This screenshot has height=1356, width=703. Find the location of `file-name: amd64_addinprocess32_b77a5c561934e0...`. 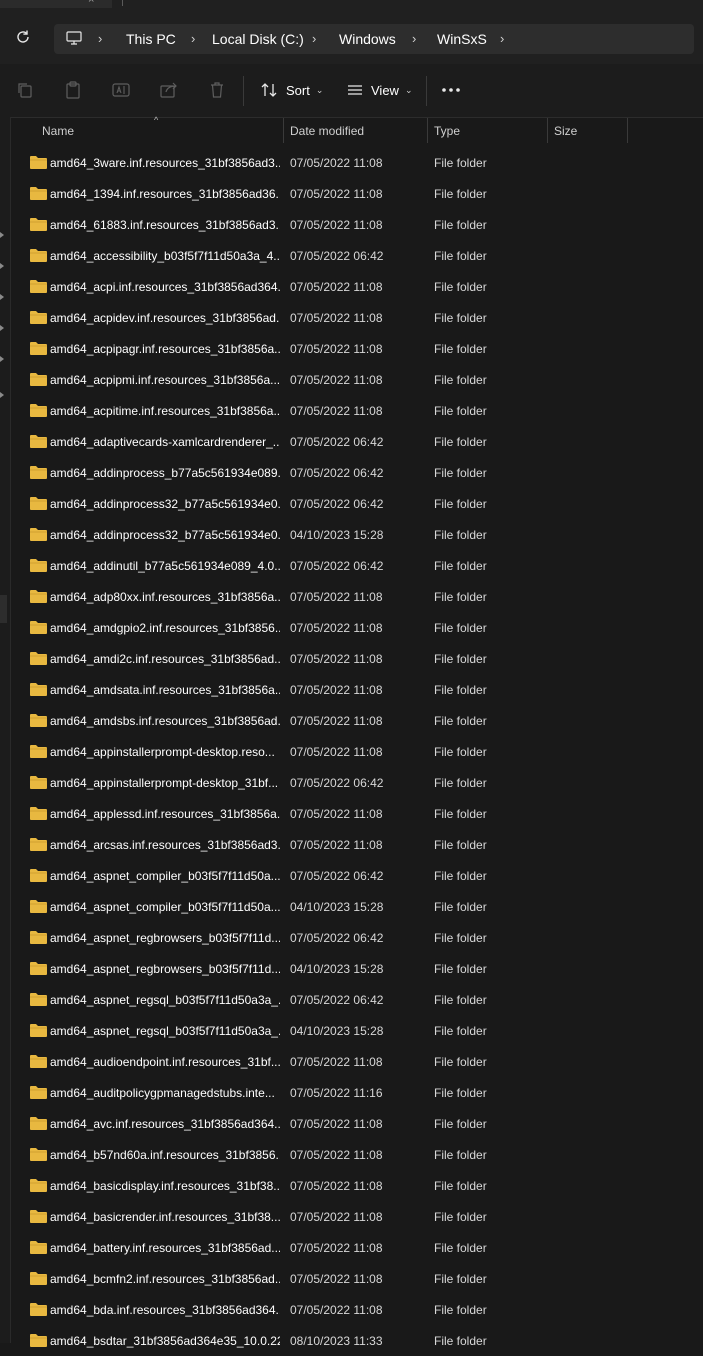

file-name: amd64_addinprocess32_b77a5c561934e0... is located at coordinates (165, 504).